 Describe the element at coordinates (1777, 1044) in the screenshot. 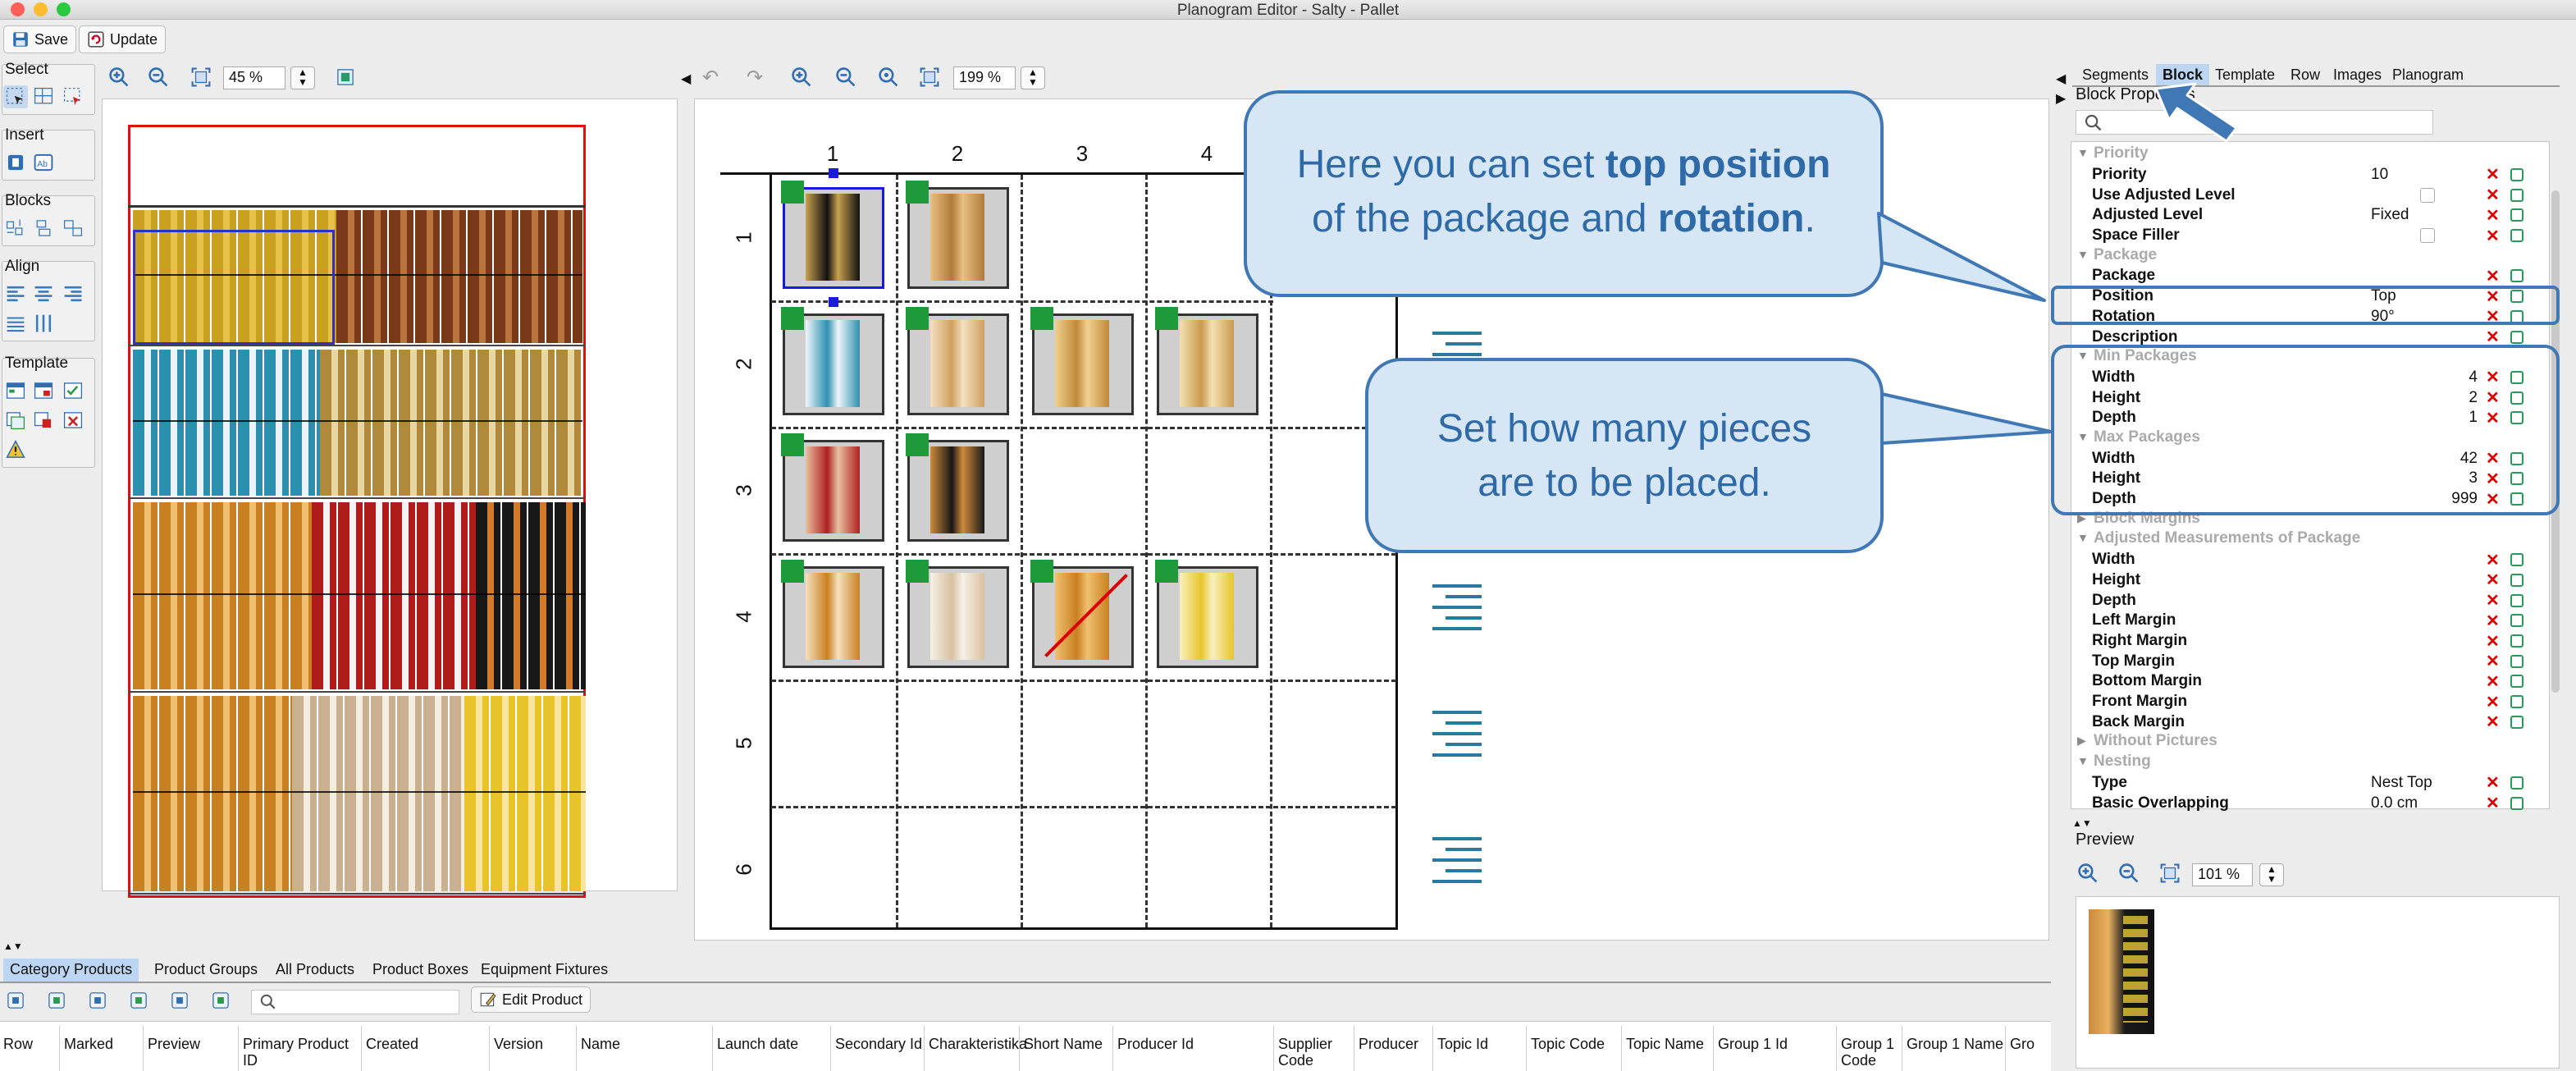

I see `table-column-header: Group 1 Id` at that location.